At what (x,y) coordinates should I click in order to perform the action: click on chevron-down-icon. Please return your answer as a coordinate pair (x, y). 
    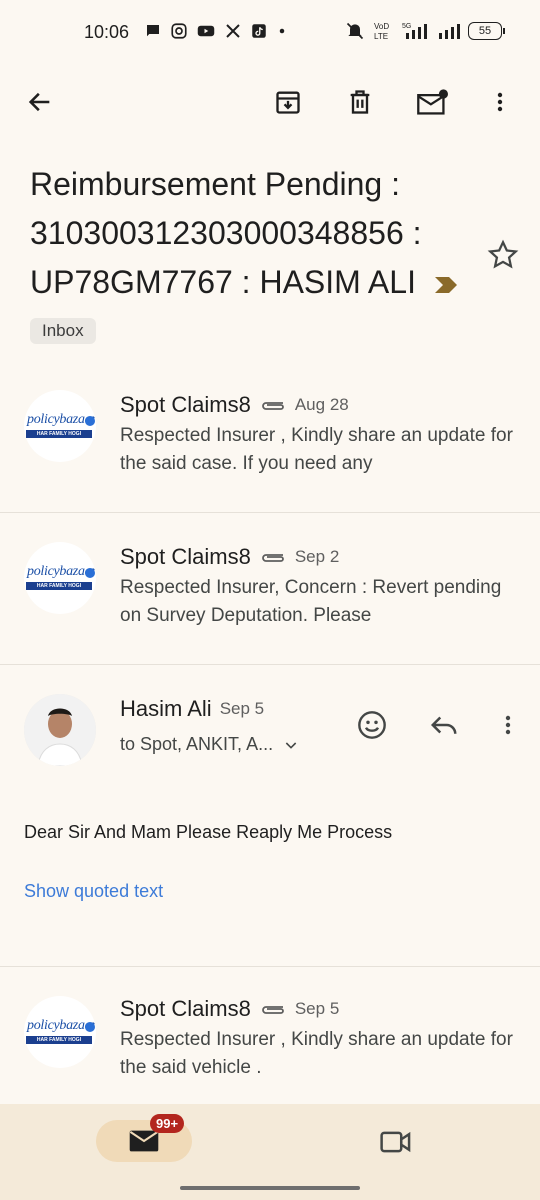
    Looking at the image, I should click on (291, 745).